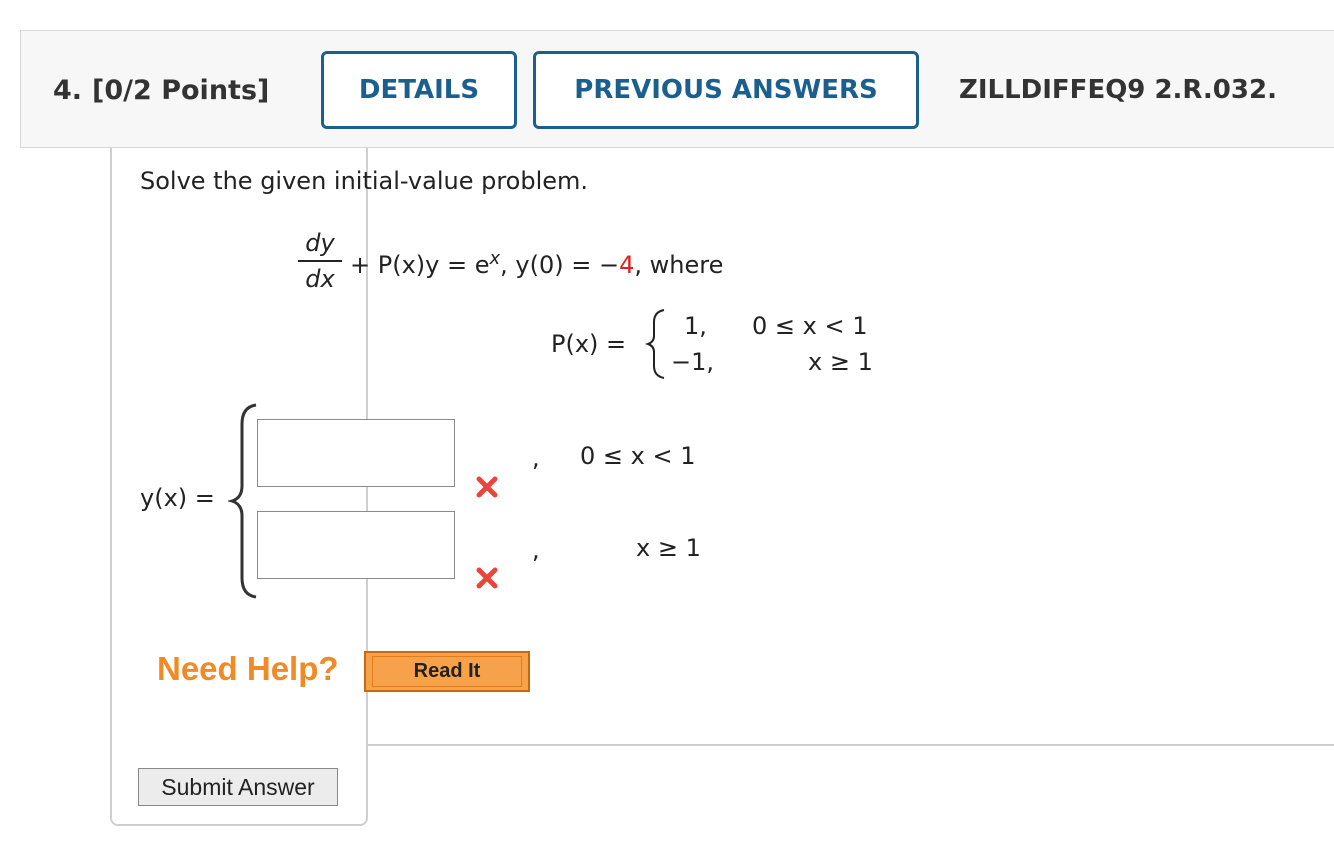 The image size is (1334, 846). I want to click on submit-answer-button: Submit Answer, so click(238, 787).